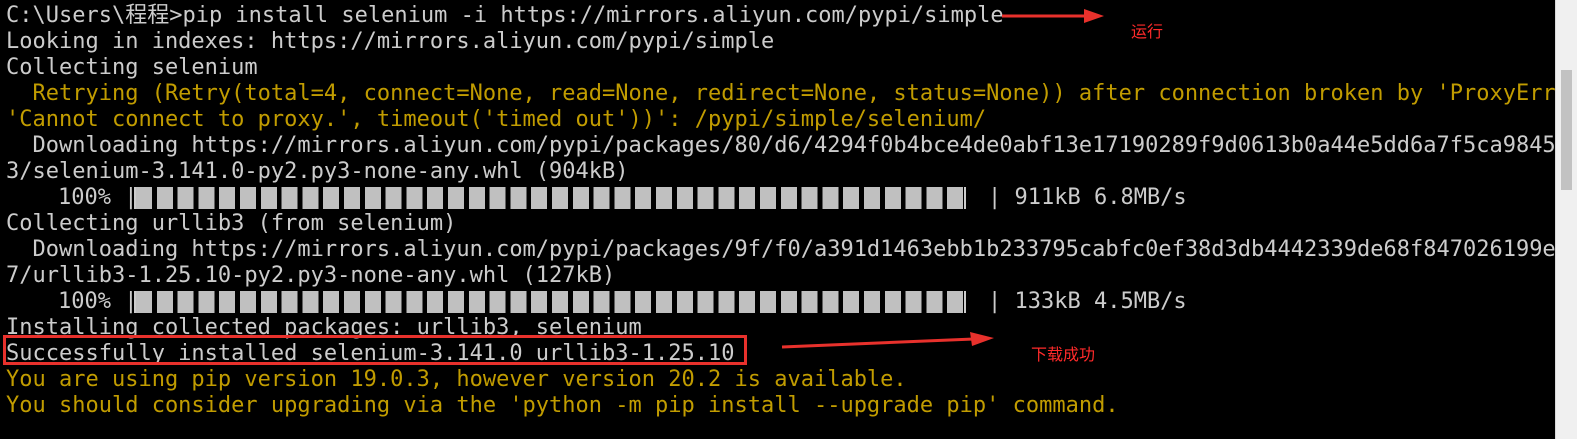 Image resolution: width=1577 pixels, height=439 pixels. I want to click on output-line: Collecting selenium, so click(132, 67).